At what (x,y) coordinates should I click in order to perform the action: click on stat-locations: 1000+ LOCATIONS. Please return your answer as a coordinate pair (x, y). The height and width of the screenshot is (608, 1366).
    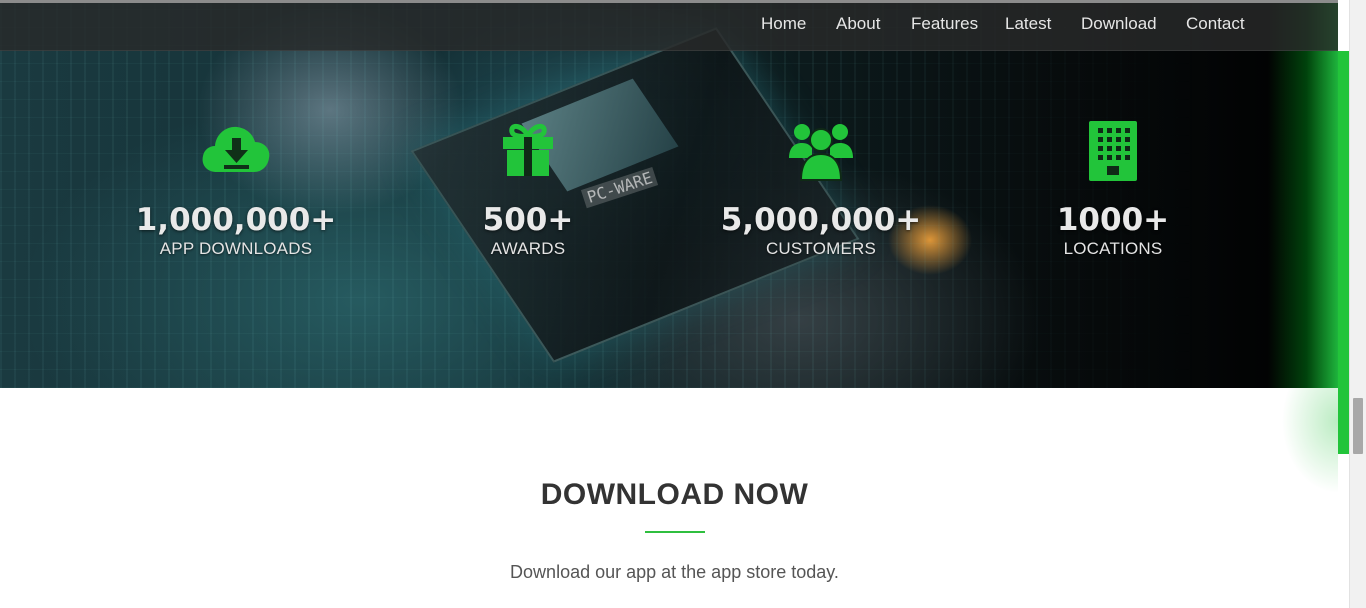
    Looking at the image, I should click on (1113, 190).